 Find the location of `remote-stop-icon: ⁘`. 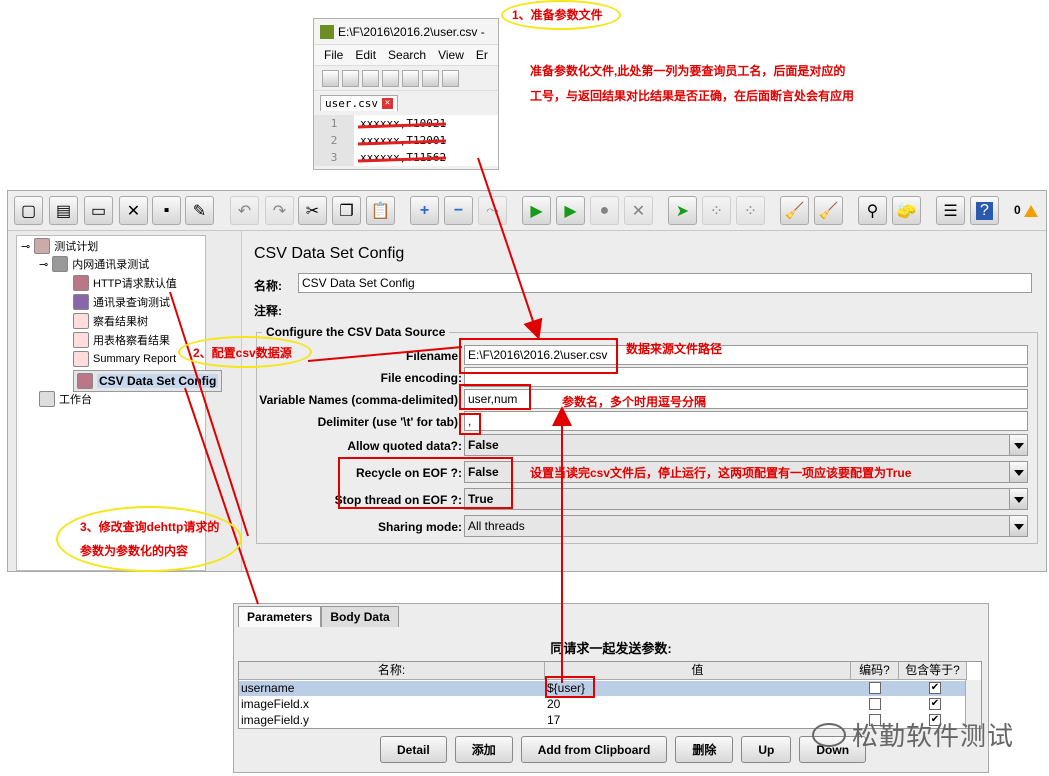

remote-stop-icon: ⁘ is located at coordinates (716, 210).